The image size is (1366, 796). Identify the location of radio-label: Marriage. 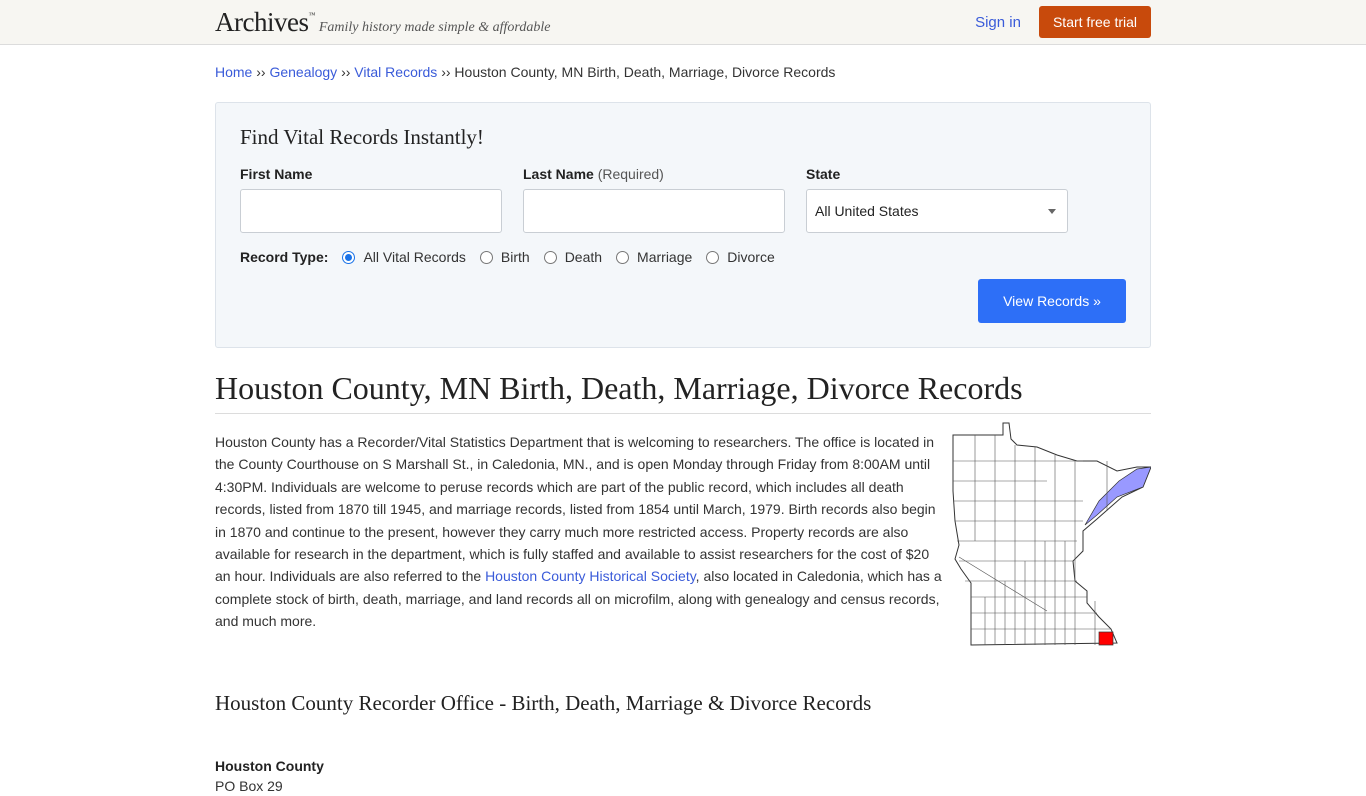
(665, 257).